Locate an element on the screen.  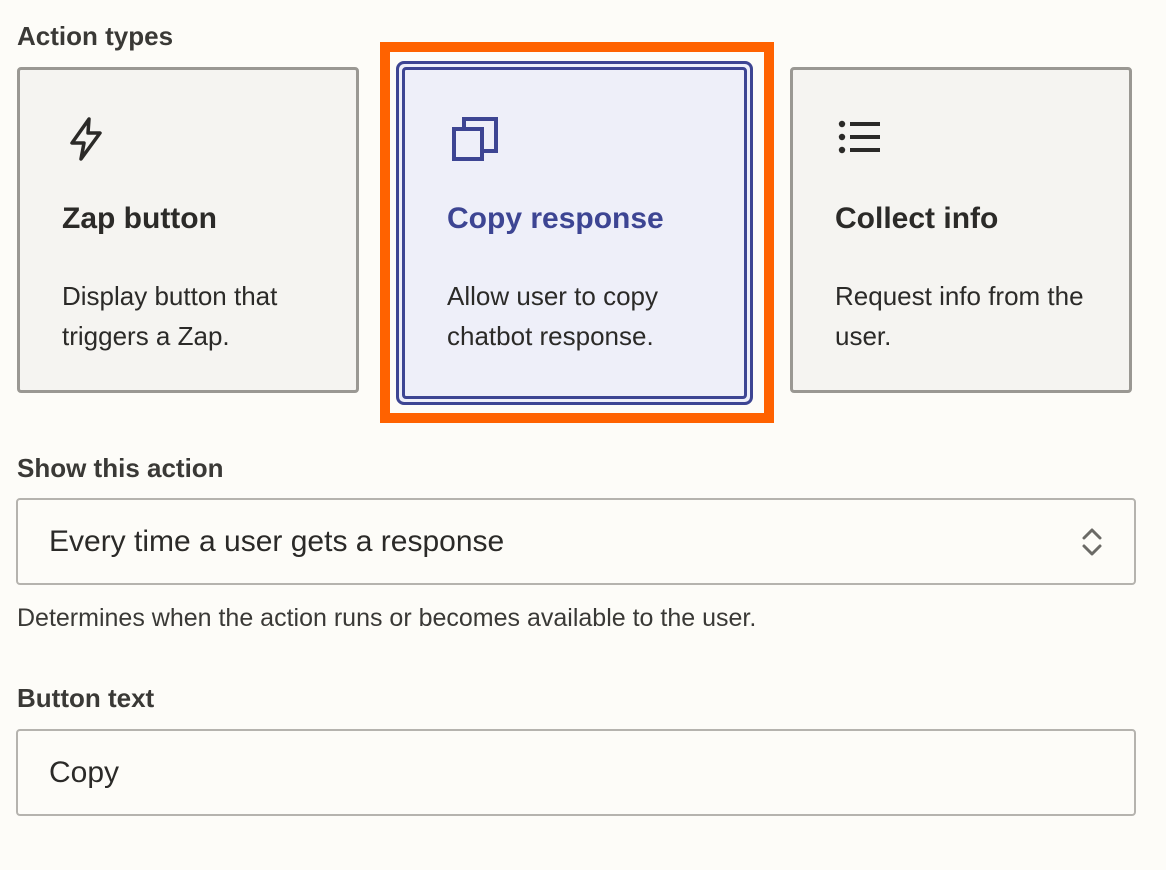
chevron-up-down-icon is located at coordinates (1092, 542).